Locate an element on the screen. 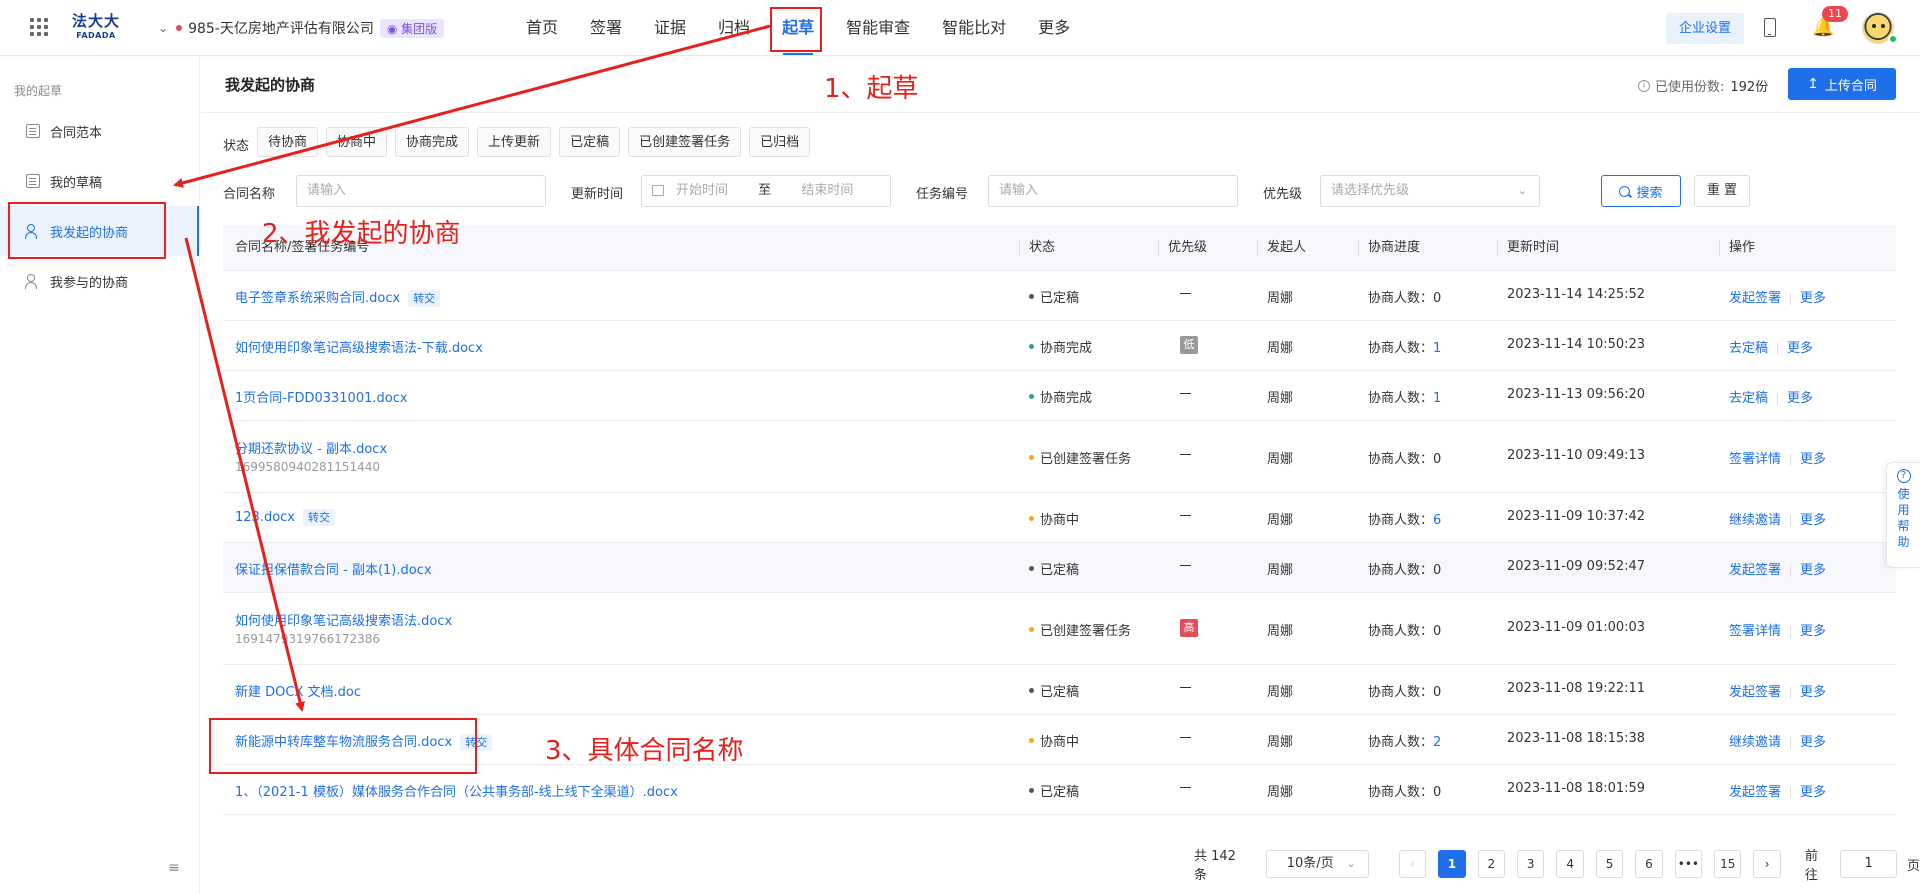 This screenshot has width=1920, height=894. actions-cell: 发起签署 更多 is located at coordinates (1777, 296).